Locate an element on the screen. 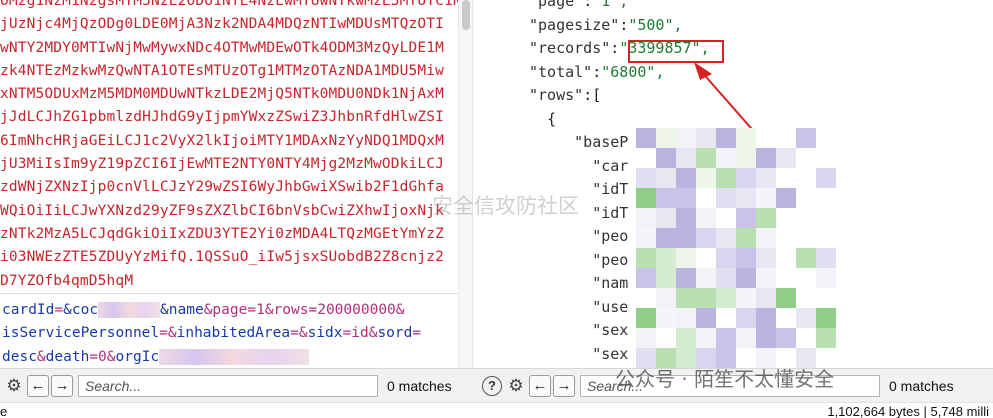 The image size is (993, 418). match-count: 0 matches is located at coordinates (921, 385).